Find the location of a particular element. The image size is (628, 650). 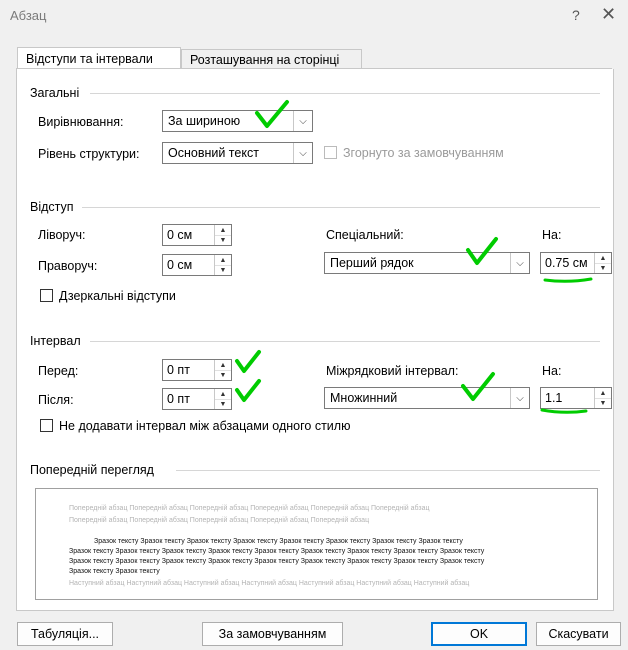

ok-button: OK is located at coordinates (479, 634).